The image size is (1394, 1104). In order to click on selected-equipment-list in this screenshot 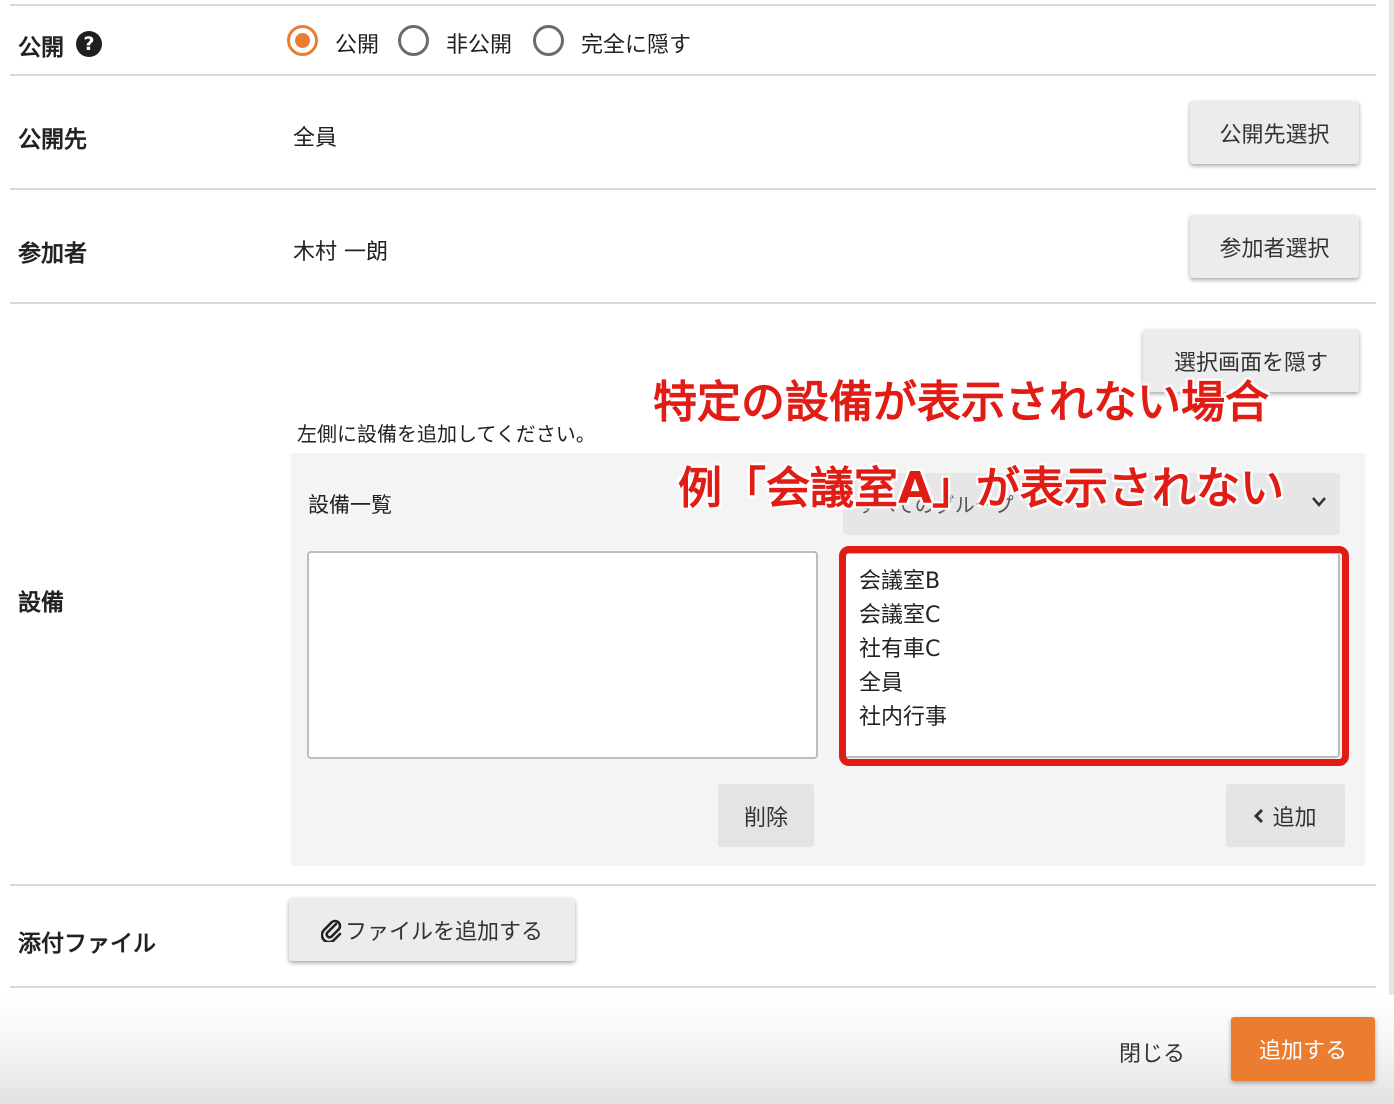, I will do `click(562, 655)`.